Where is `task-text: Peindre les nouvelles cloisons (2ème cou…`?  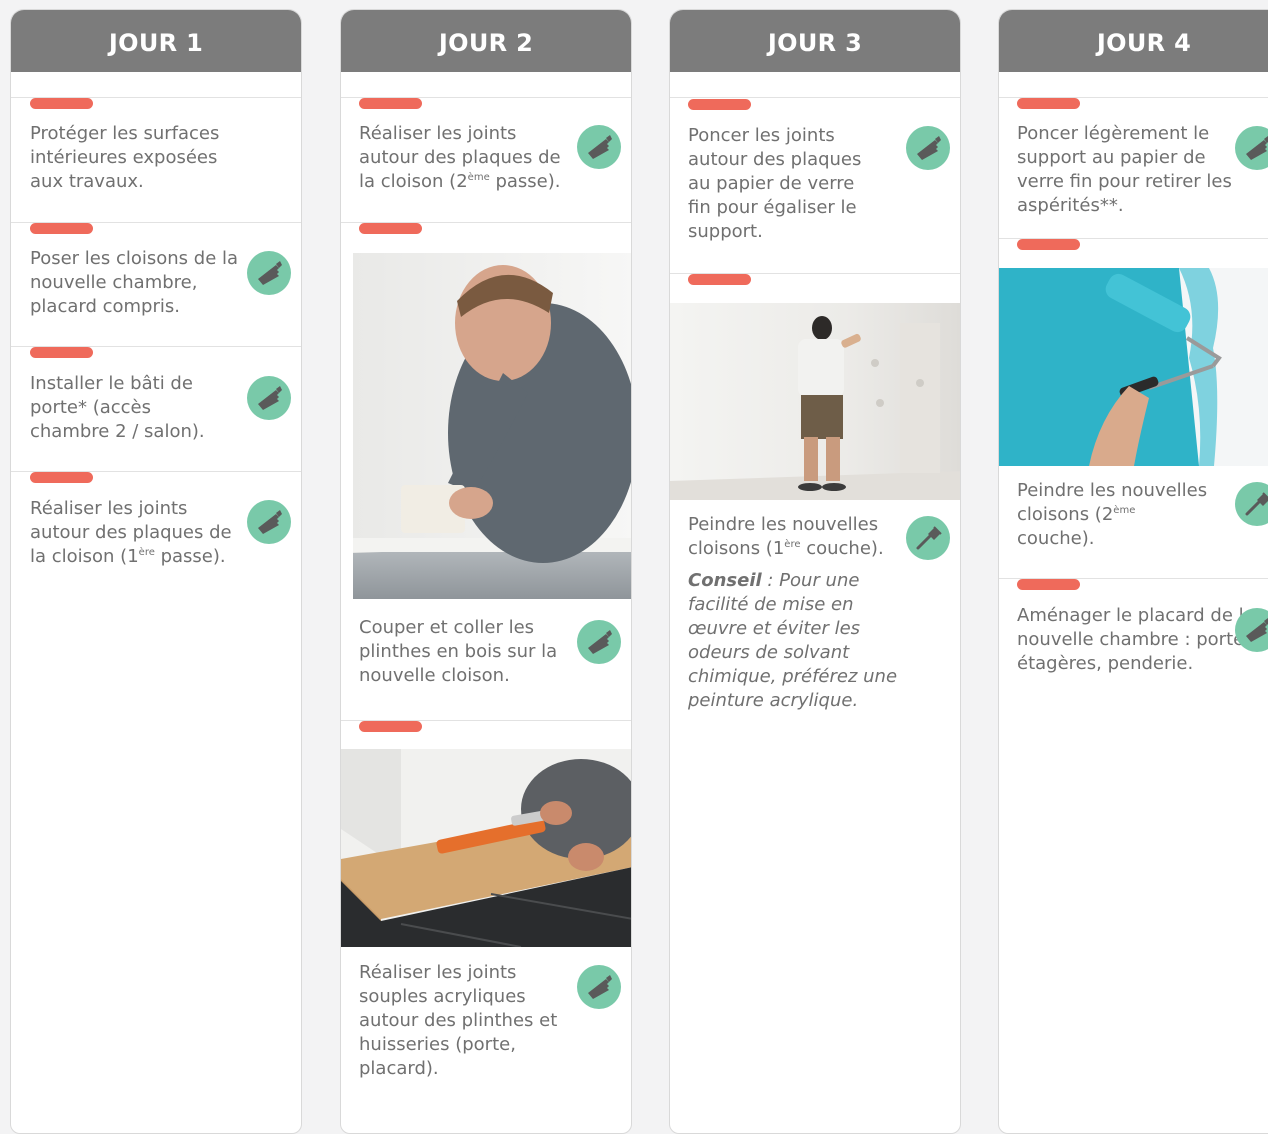 task-text: Peindre les nouvelles cloisons (2ème cou… is located at coordinates (1112, 514).